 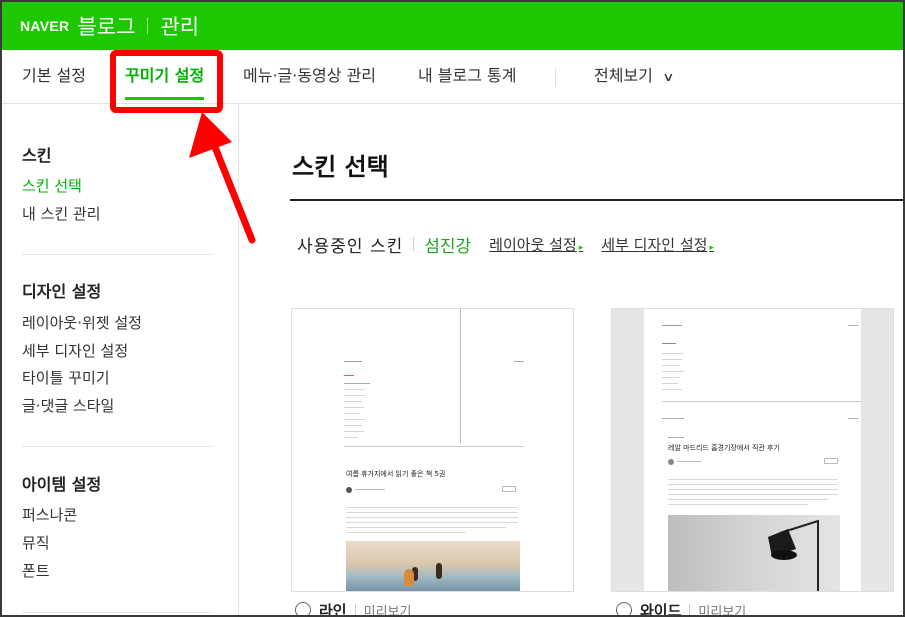 What do you see at coordinates (82, 322) in the screenshot?
I see `sidebar-item-layout-widget: 레이아웃·위젯 설정` at bounding box center [82, 322].